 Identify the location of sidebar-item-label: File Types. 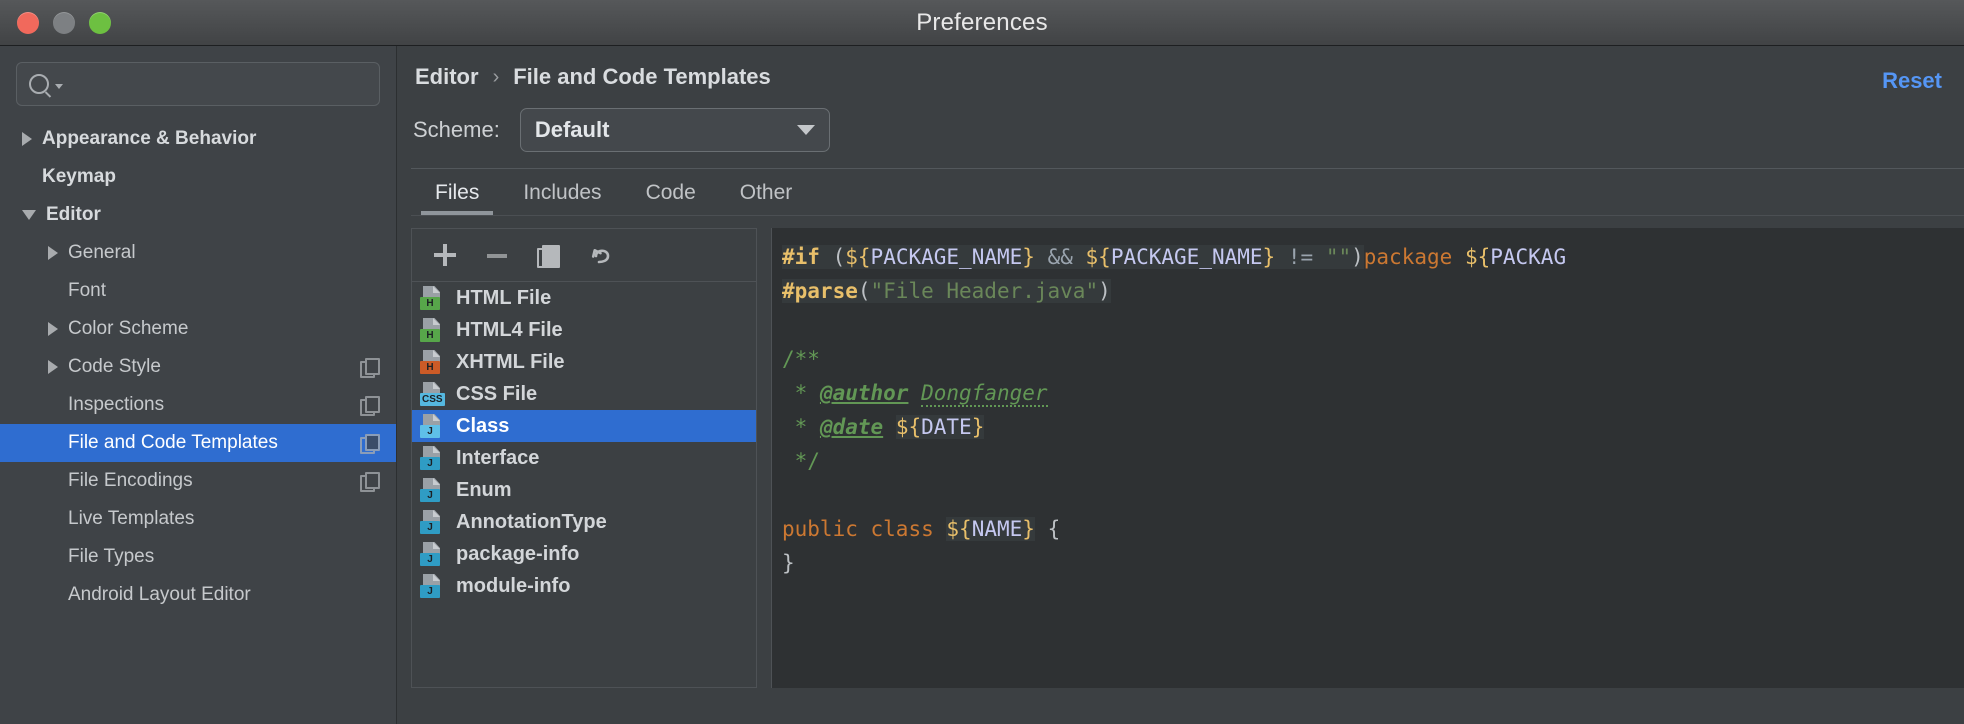
(111, 556).